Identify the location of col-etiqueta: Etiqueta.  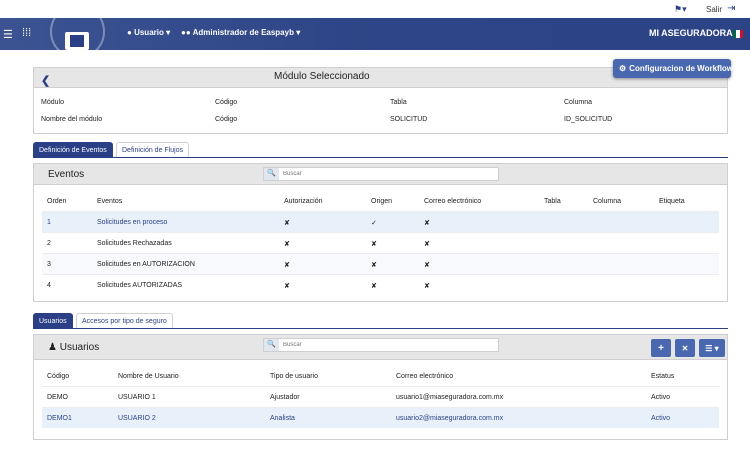
(672, 201).